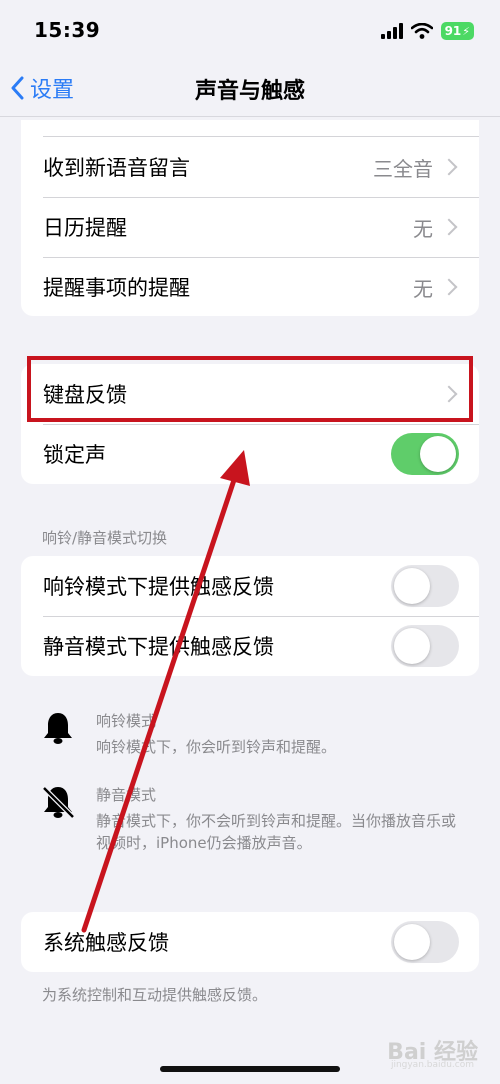 Image resolution: width=500 pixels, height=1084 pixels. Describe the element at coordinates (250, 1069) in the screenshot. I see `home-indicator` at that location.